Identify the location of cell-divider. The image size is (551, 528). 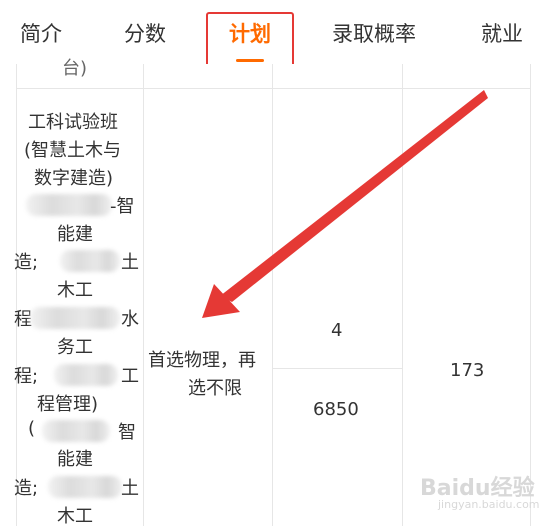
(337, 368).